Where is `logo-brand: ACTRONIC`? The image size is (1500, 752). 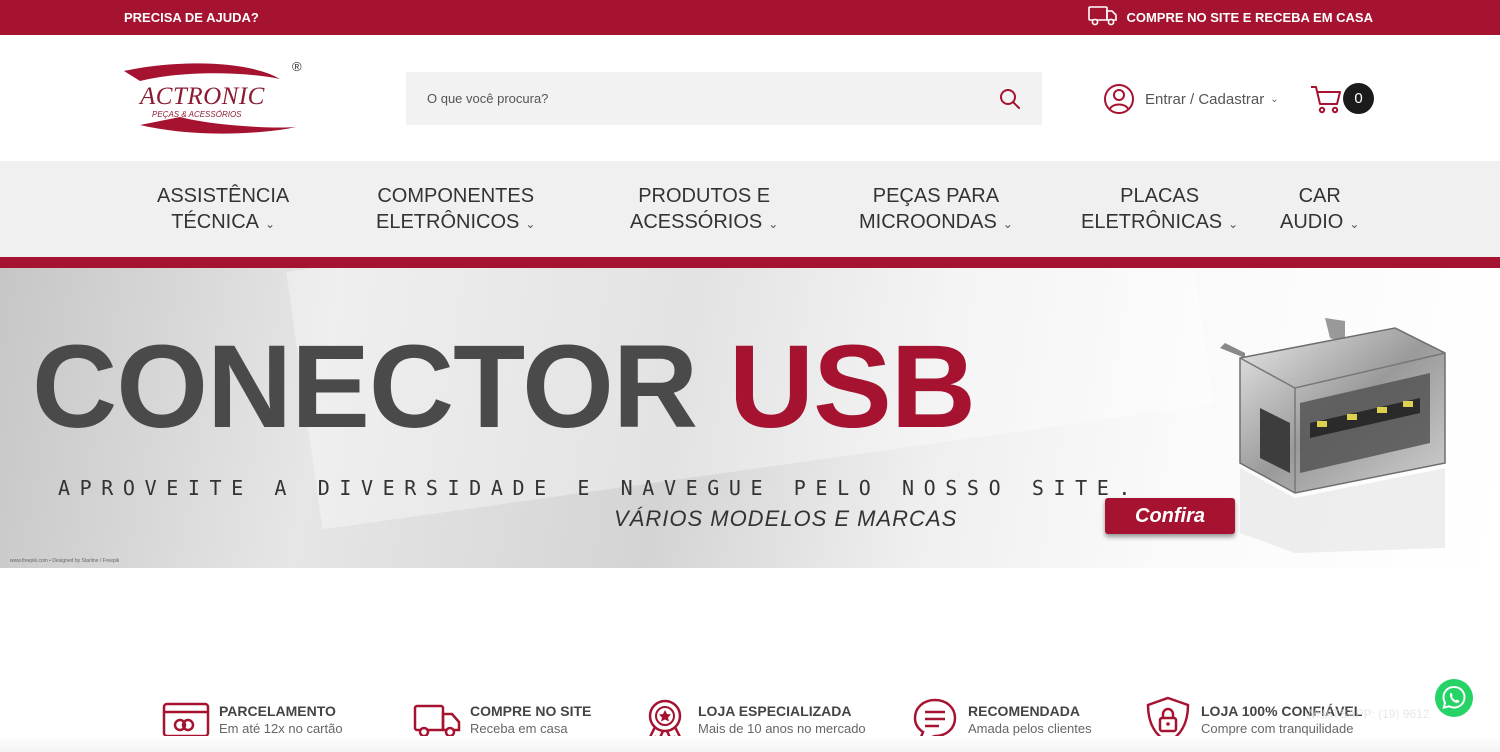
logo-brand: ACTRONIC is located at coordinates (202, 96).